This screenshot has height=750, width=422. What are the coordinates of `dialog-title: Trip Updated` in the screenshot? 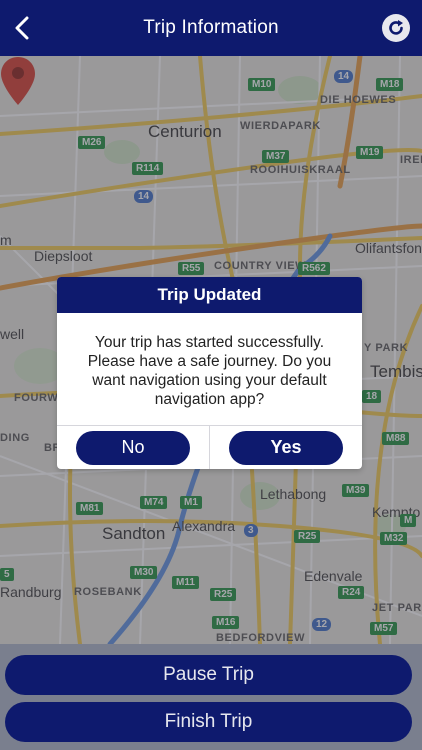 It's located at (209, 295).